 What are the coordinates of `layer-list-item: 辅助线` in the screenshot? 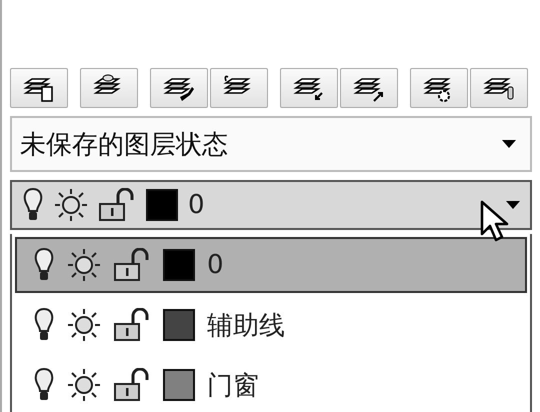 It's located at (271, 325).